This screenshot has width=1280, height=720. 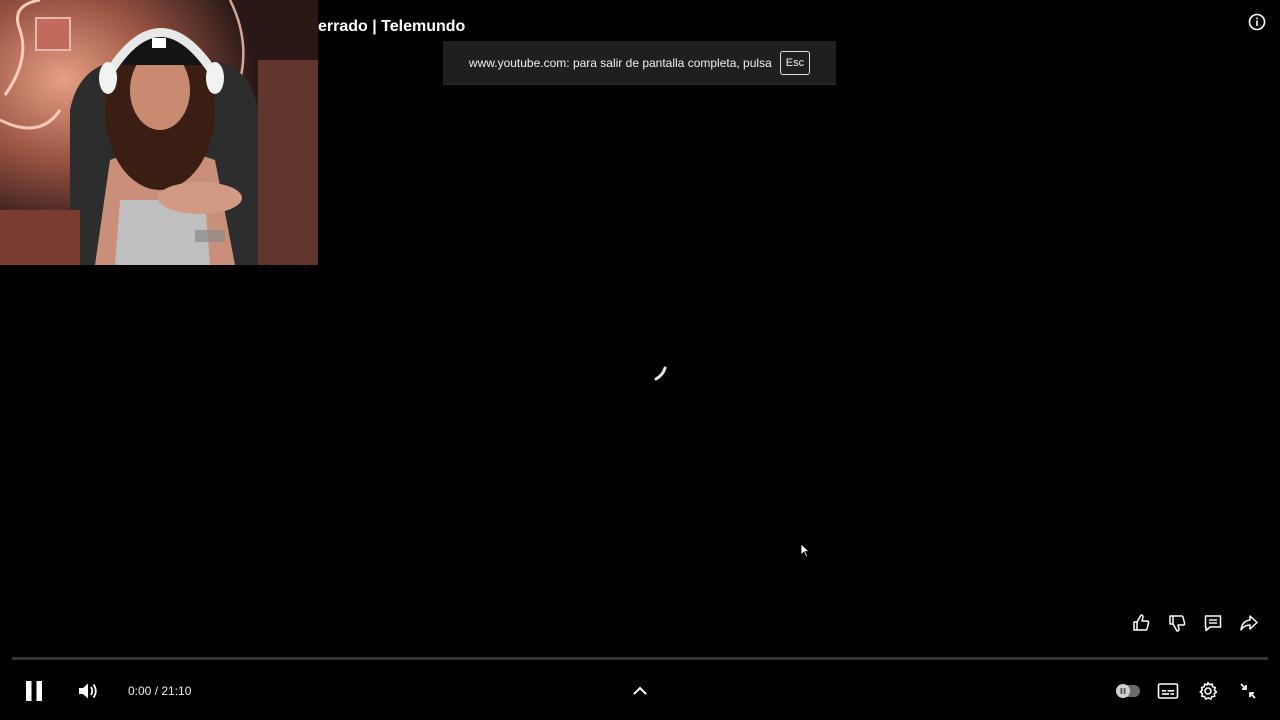 I want to click on autoplay-toggle, so click(x=1128, y=691).